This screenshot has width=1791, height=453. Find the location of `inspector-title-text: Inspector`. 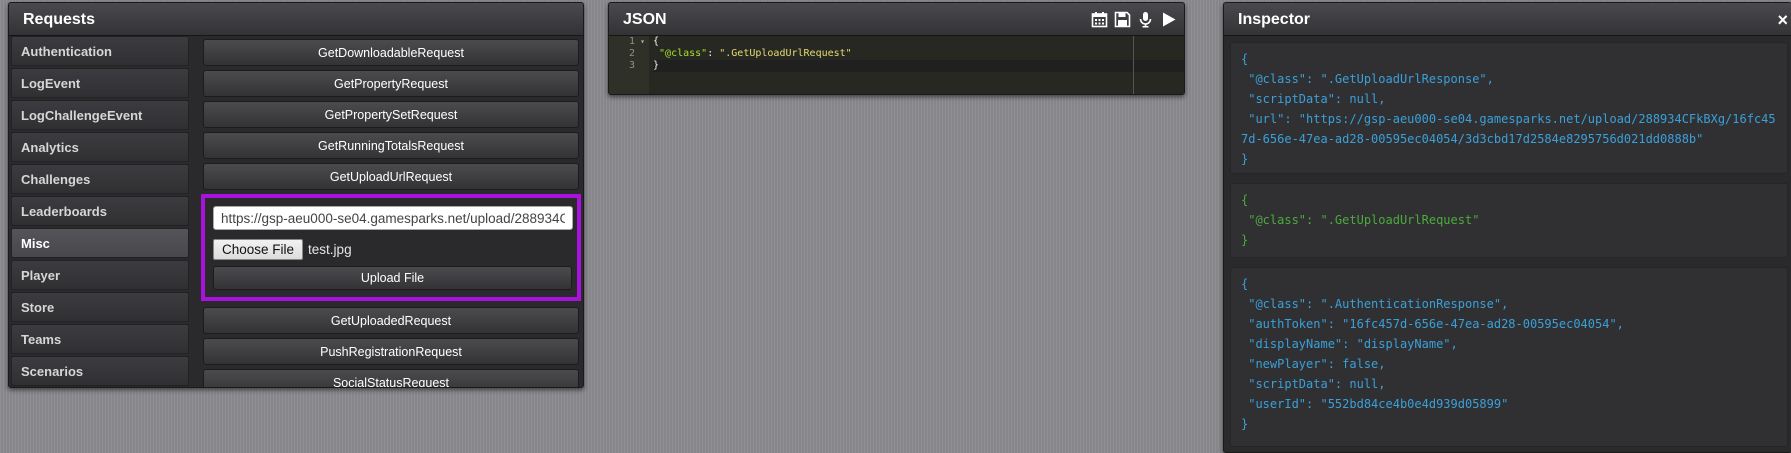

inspector-title-text: Inspector is located at coordinates (1274, 19).